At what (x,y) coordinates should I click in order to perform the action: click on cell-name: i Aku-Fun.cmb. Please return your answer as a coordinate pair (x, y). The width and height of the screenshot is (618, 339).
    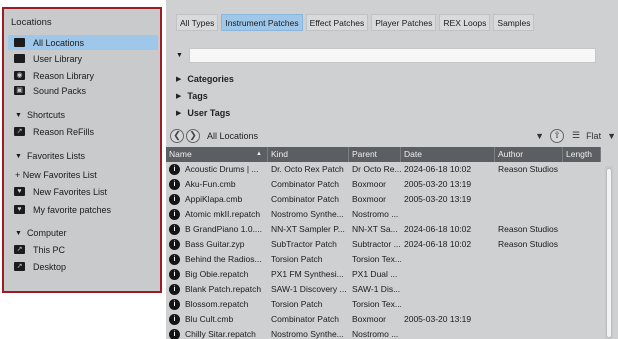
    Looking at the image, I should click on (217, 184).